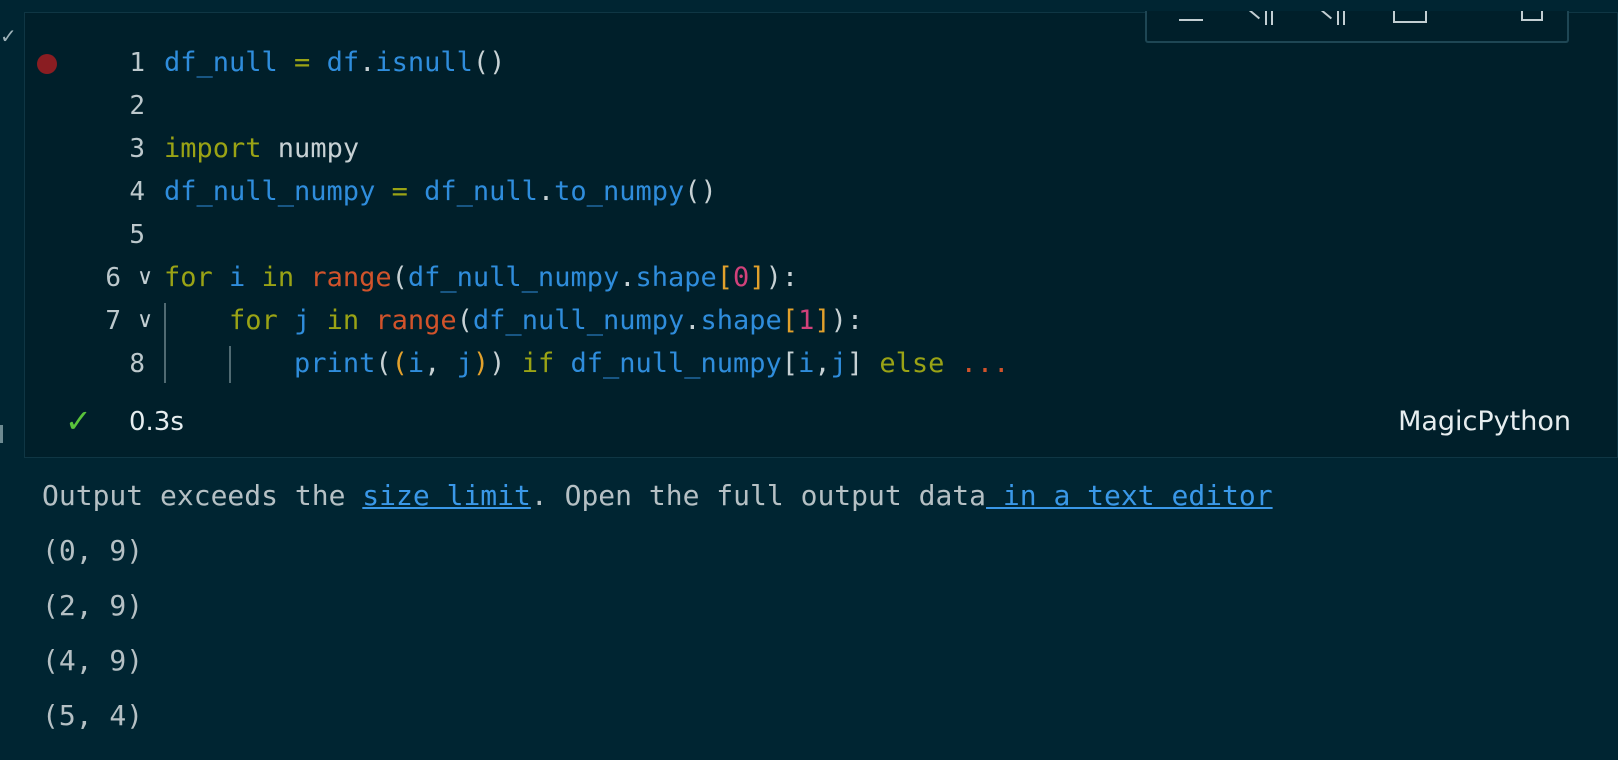 Image resolution: width=1618 pixels, height=760 pixels. I want to click on line-number: 4, so click(137, 192).